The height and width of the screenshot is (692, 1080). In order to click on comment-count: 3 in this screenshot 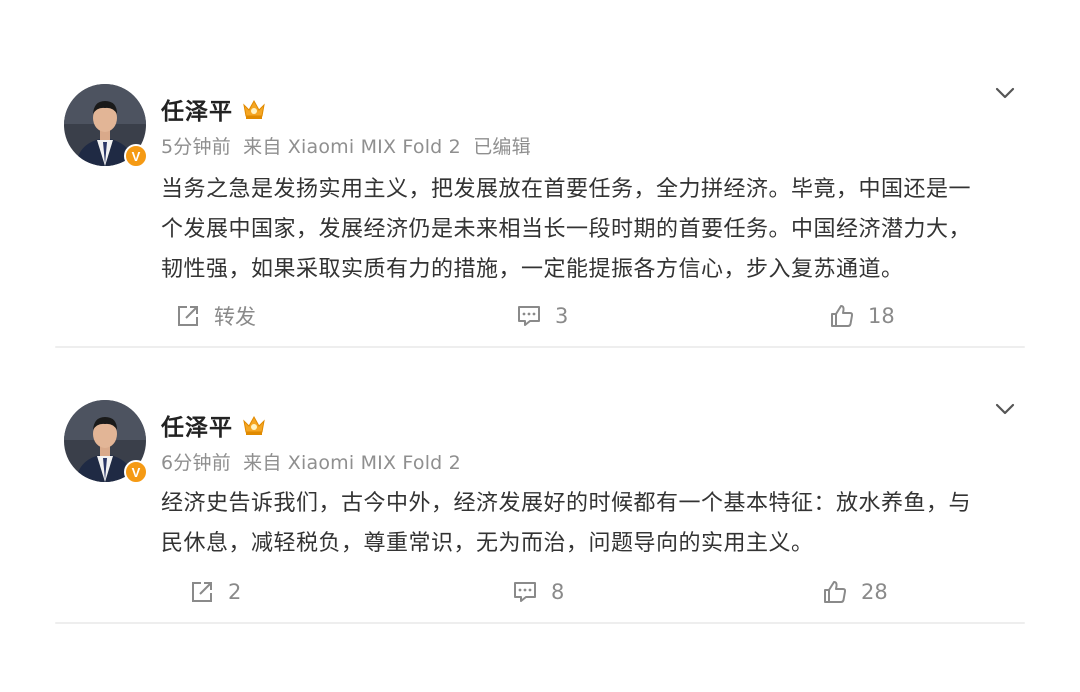, I will do `click(562, 316)`.